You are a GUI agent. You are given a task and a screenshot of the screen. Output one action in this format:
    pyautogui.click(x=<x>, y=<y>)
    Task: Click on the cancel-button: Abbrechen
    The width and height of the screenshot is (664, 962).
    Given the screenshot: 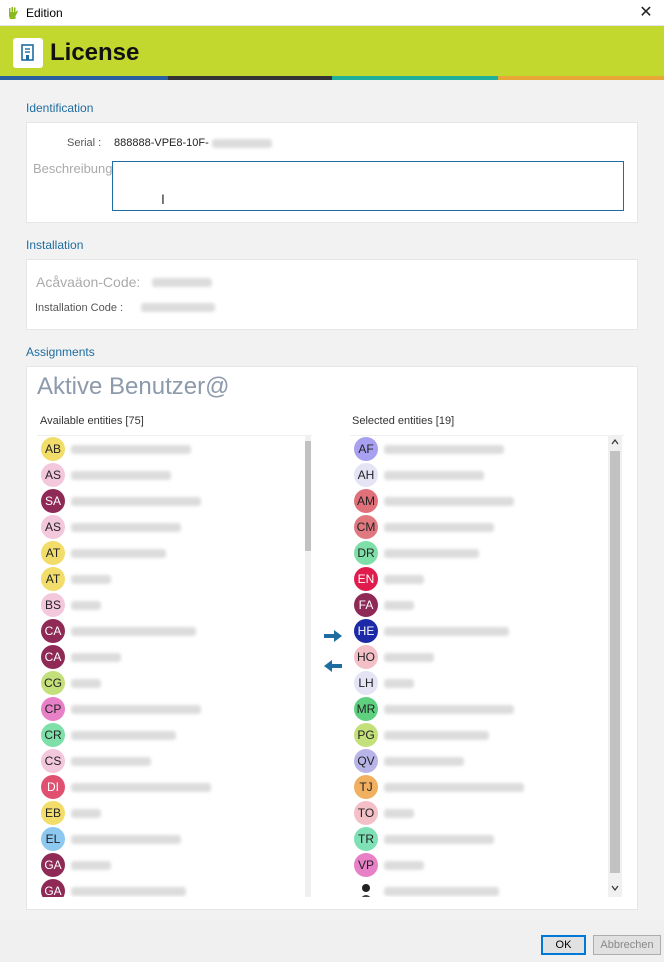 What is the action you would take?
    pyautogui.click(x=627, y=945)
    